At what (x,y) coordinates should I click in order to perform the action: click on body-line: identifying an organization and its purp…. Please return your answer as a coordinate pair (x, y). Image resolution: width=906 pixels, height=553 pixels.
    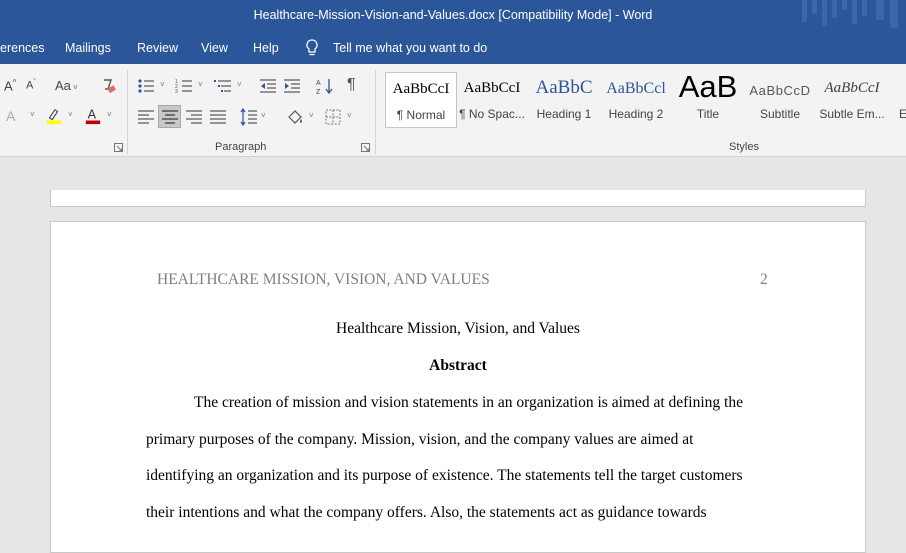
    Looking at the image, I should click on (444, 475).